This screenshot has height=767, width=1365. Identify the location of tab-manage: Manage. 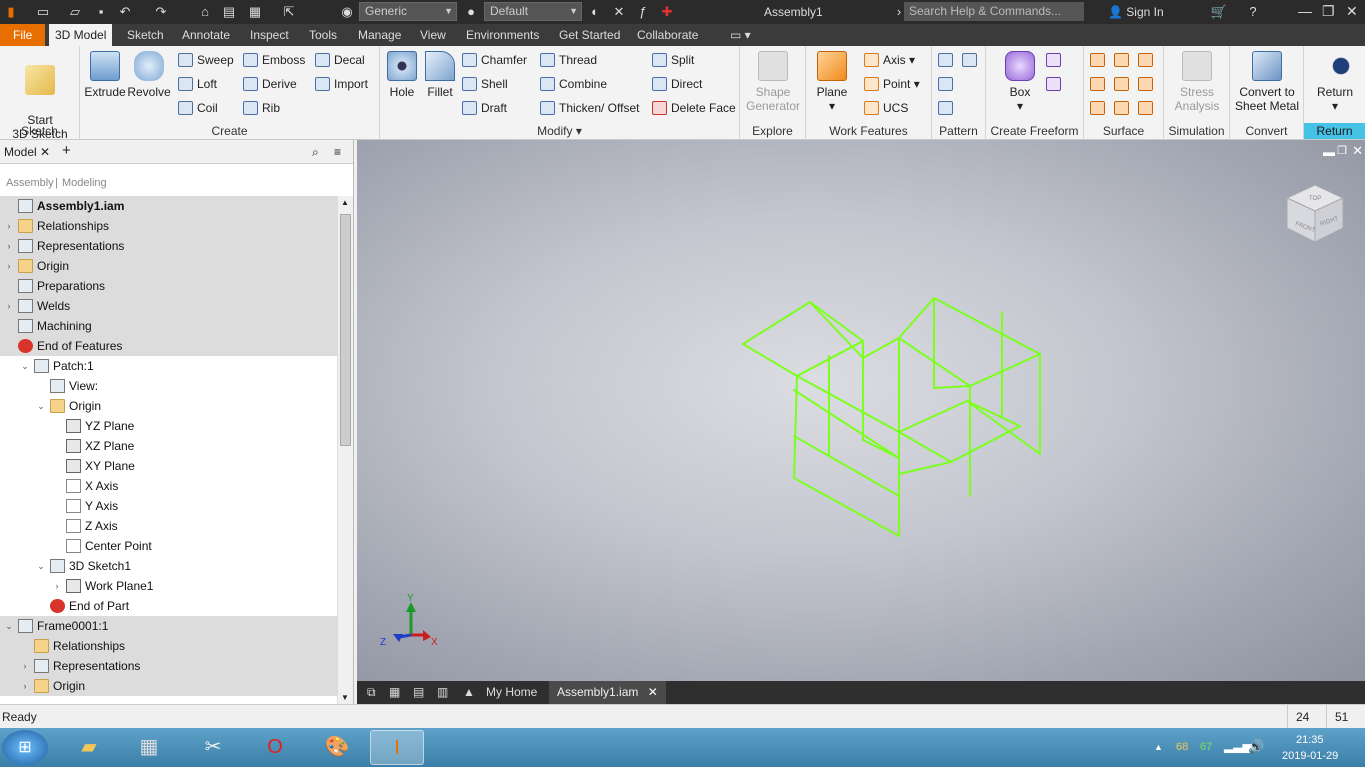
(379, 35).